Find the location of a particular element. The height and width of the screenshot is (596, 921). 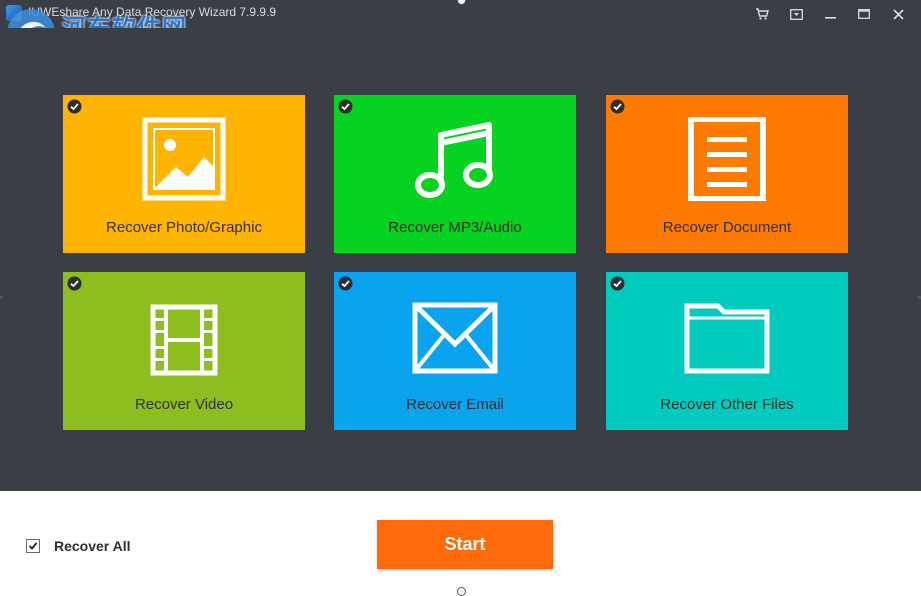

tile-label: Recover MP3/Audio is located at coordinates (455, 227).